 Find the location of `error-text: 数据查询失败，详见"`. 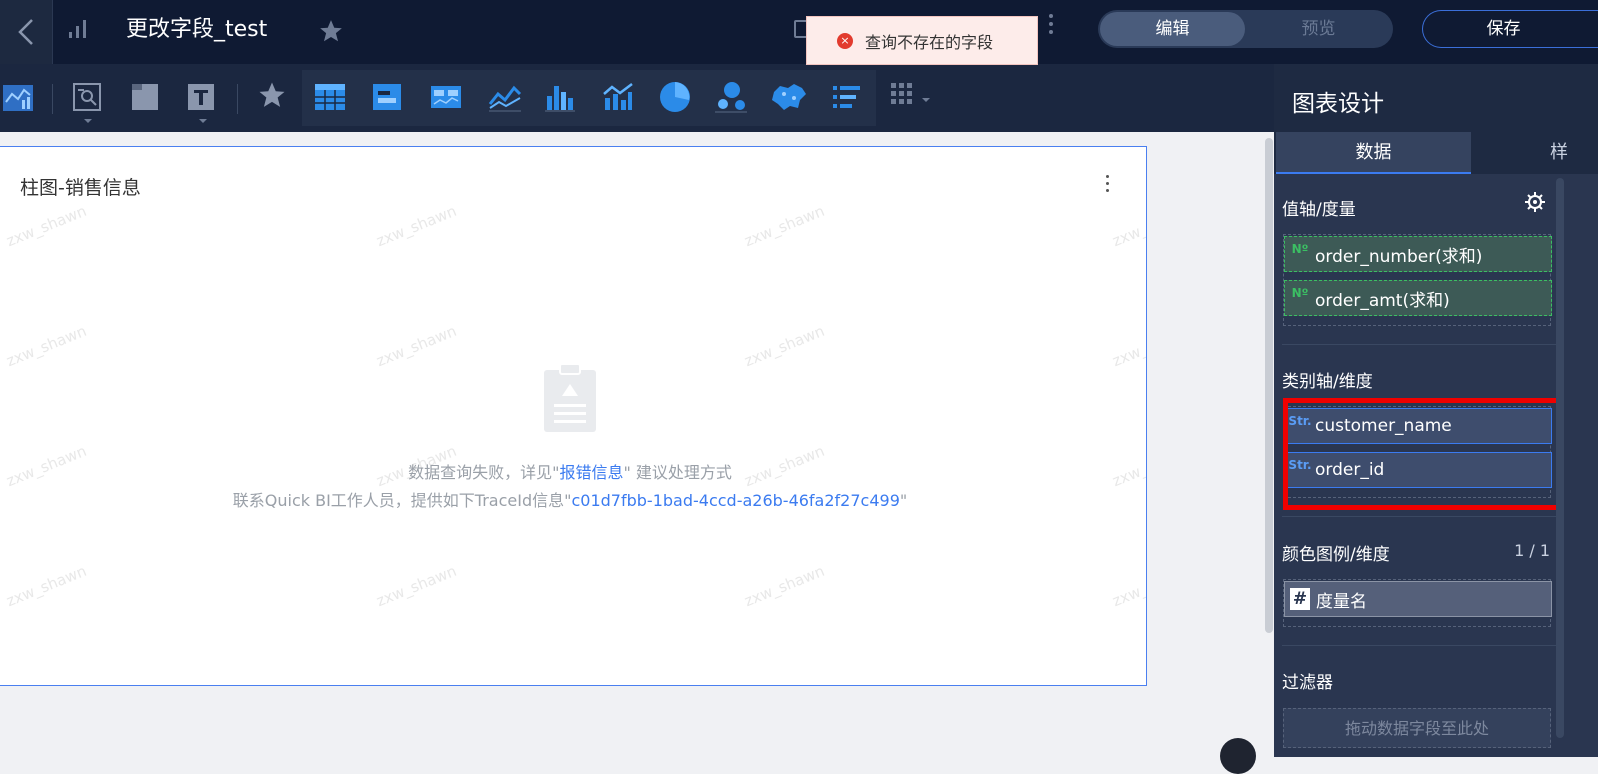

error-text: 数据查询失败，详见" is located at coordinates (484, 472).